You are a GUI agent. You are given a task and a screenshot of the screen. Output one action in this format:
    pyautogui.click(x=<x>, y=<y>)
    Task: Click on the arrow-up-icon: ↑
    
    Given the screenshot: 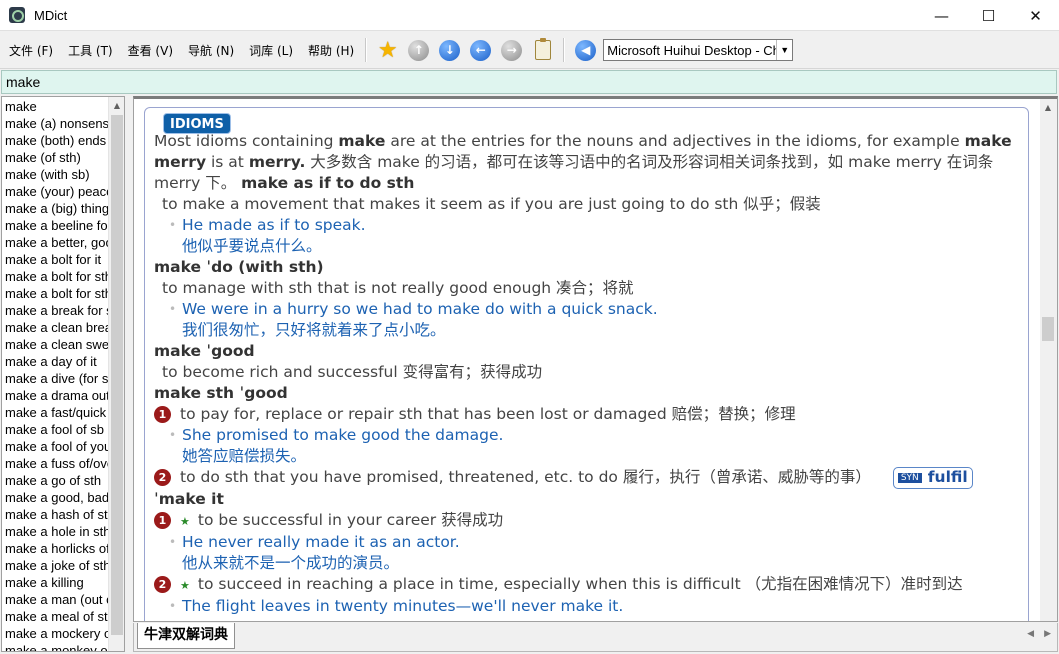 What is the action you would take?
    pyautogui.click(x=419, y=50)
    